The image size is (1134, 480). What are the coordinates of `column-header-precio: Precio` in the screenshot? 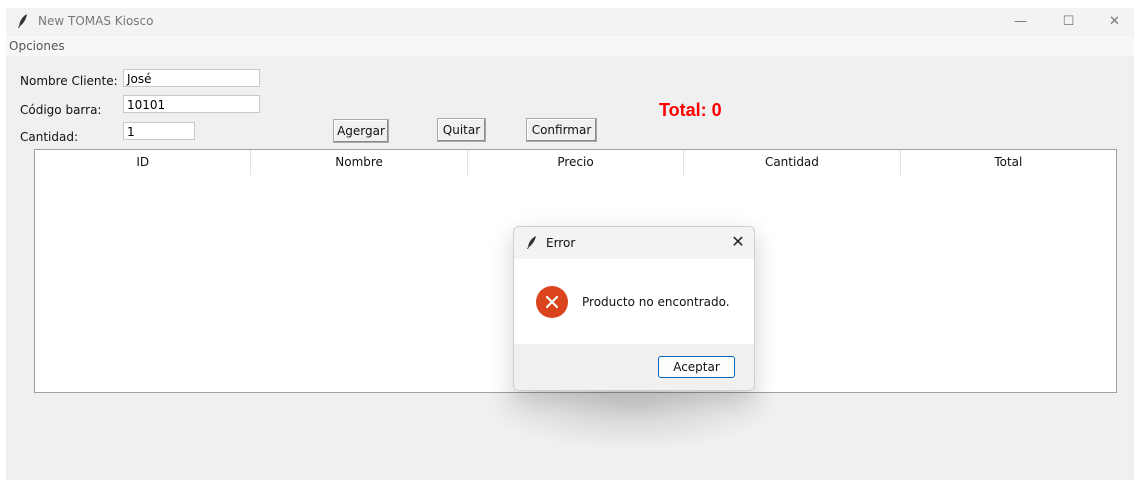 It's located at (576, 162).